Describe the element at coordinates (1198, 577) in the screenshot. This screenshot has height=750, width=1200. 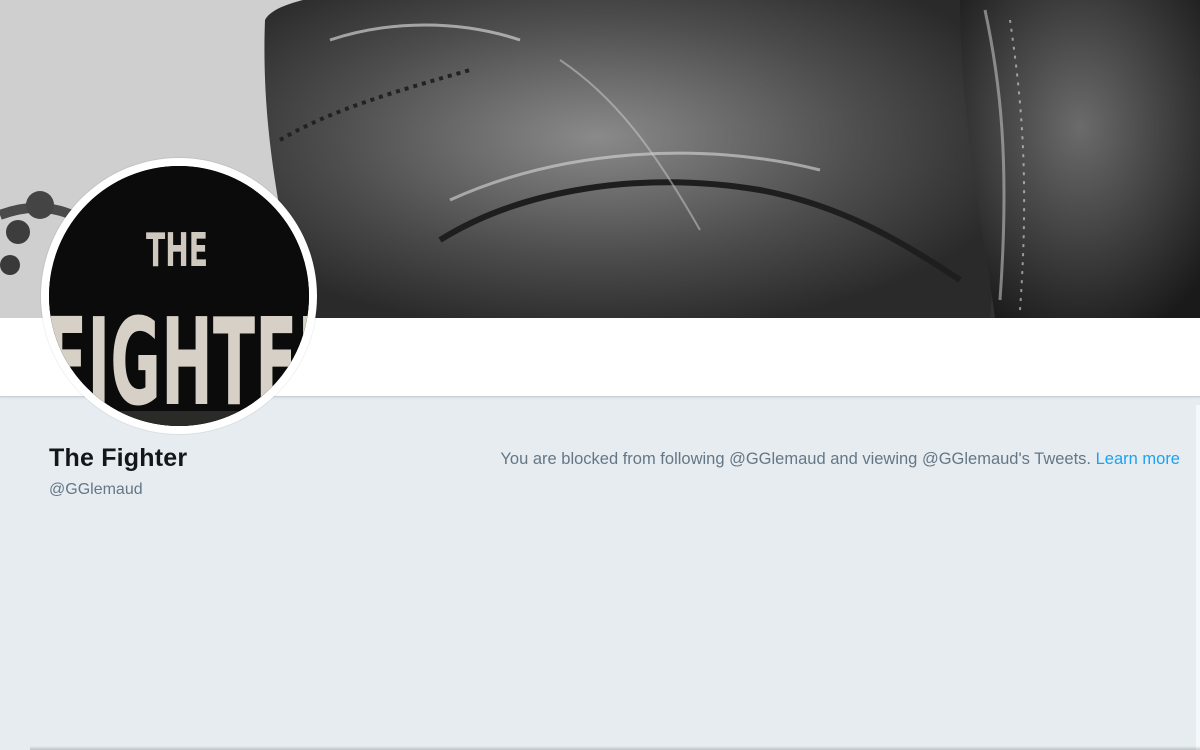
I see `right-edge-divider` at that location.